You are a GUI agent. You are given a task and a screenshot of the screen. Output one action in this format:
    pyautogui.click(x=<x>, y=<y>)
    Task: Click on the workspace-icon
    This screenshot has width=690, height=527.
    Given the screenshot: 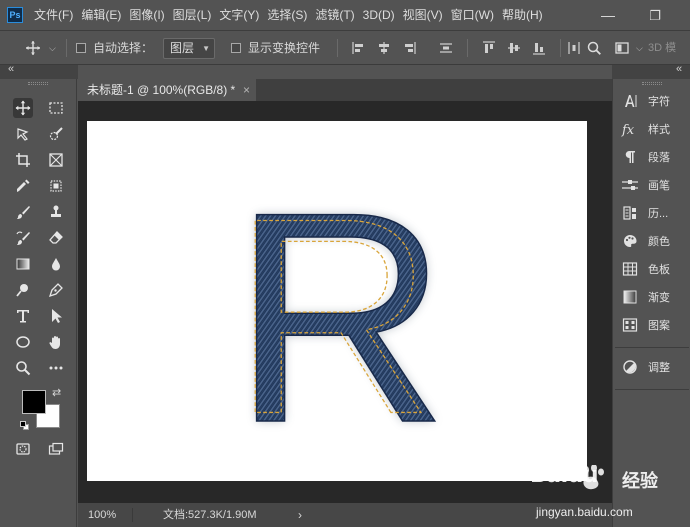 What is the action you would take?
    pyautogui.click(x=622, y=48)
    